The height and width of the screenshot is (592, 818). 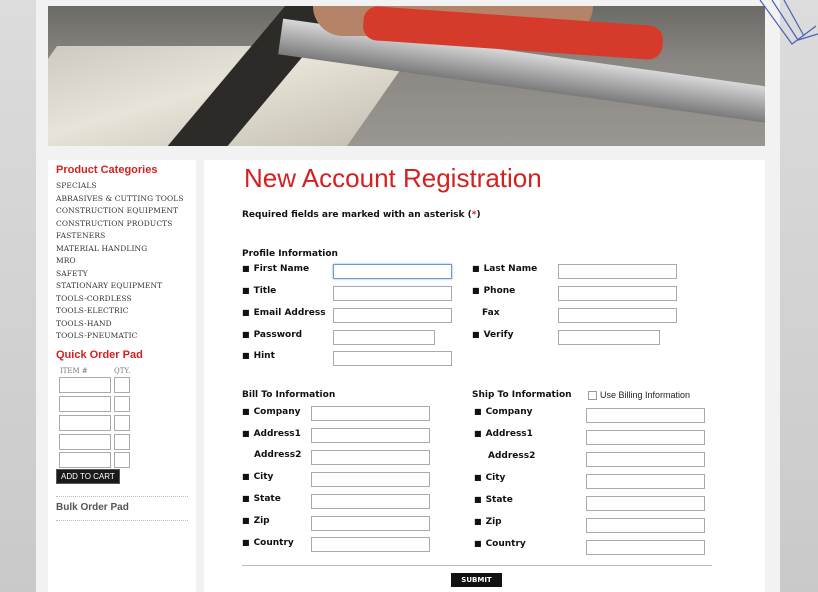 What do you see at coordinates (120, 249) in the screenshot?
I see `category-link: MATERIAL HANDLING` at bounding box center [120, 249].